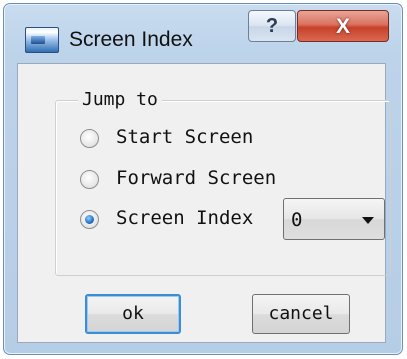 The width and height of the screenshot is (407, 359). What do you see at coordinates (368, 220) in the screenshot?
I see `chevron-down-icon` at bounding box center [368, 220].